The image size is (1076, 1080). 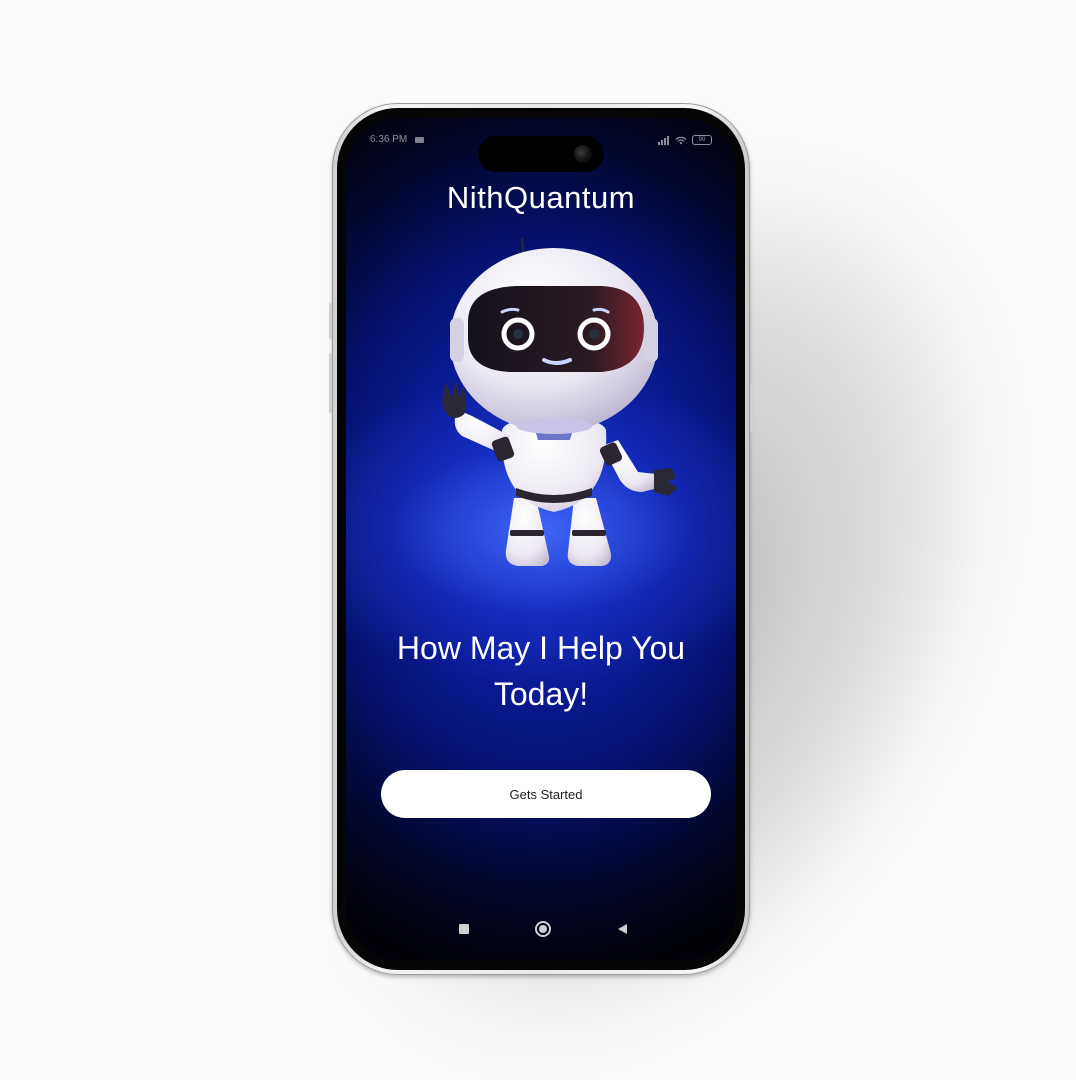 What do you see at coordinates (663, 140) in the screenshot?
I see `signal-icon` at bounding box center [663, 140].